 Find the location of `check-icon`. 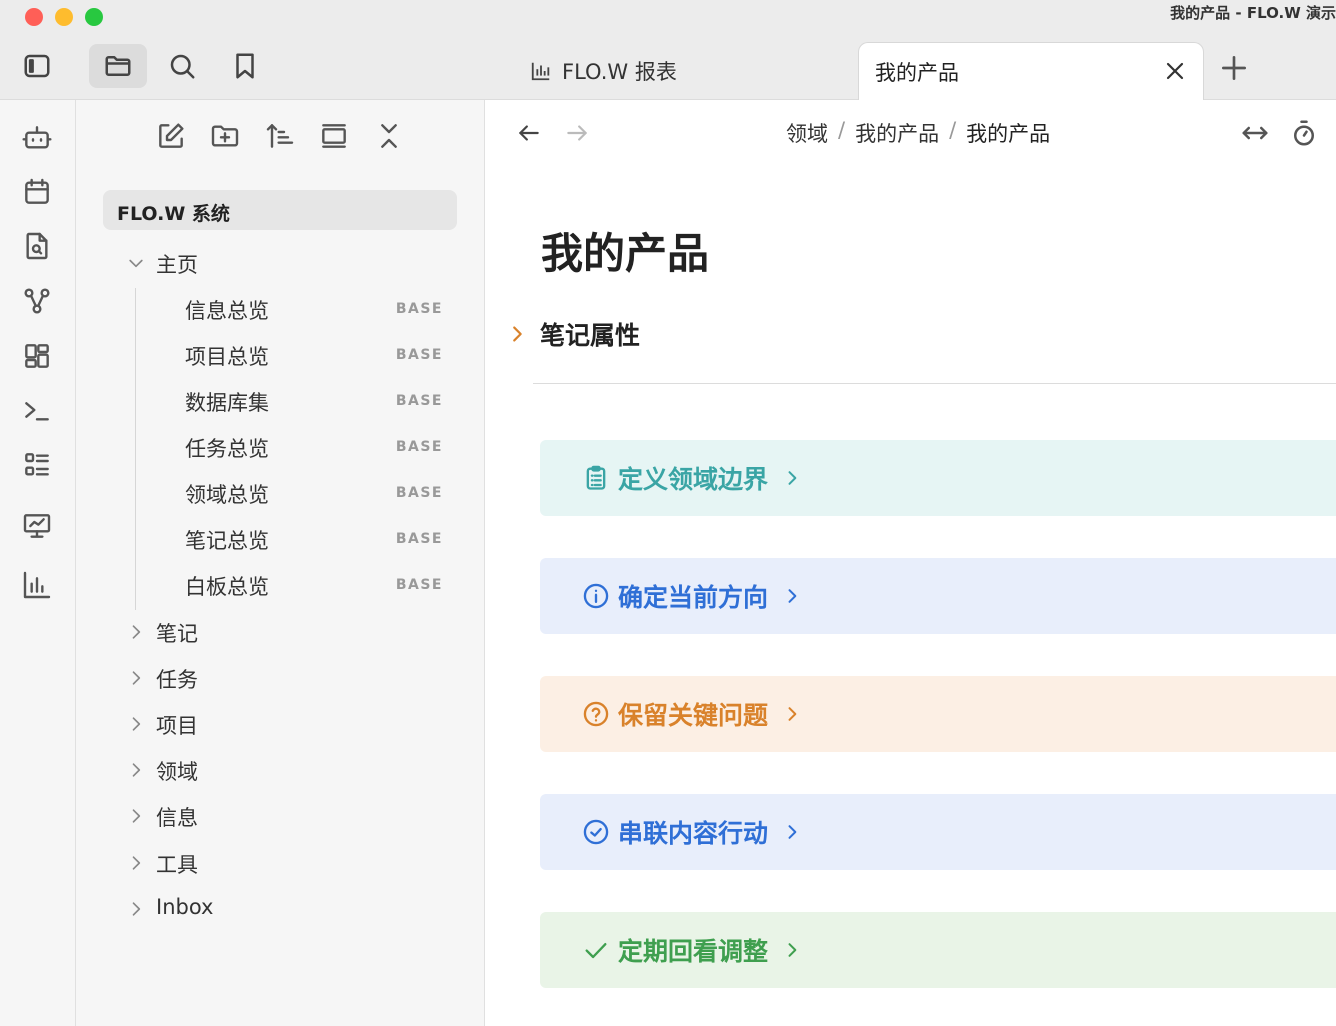

check-icon is located at coordinates (596, 950).